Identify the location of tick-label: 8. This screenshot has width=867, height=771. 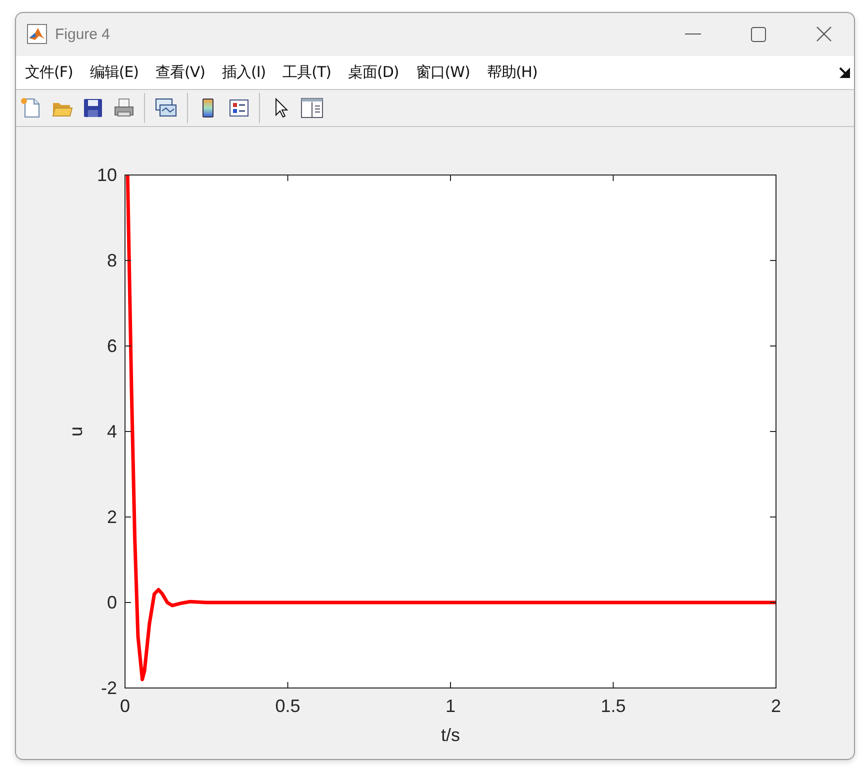
(111, 260).